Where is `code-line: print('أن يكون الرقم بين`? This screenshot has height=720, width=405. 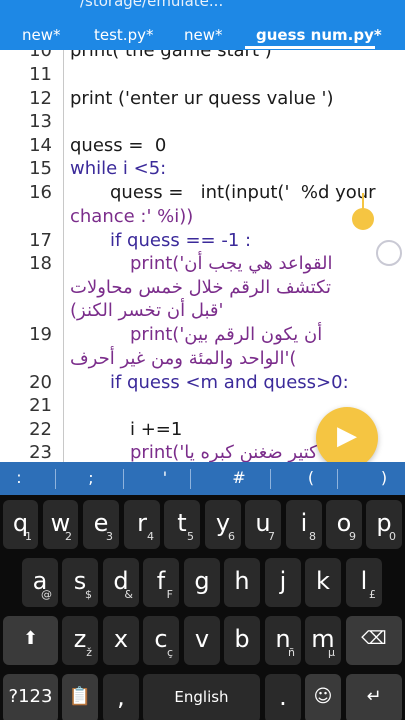
code-line: print('أن يكون الرقم بين is located at coordinates (226, 334).